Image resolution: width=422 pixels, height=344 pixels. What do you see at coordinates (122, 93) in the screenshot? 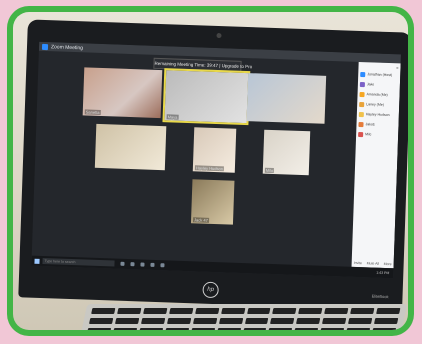
I see `video-tile: Sanetta` at bounding box center [122, 93].